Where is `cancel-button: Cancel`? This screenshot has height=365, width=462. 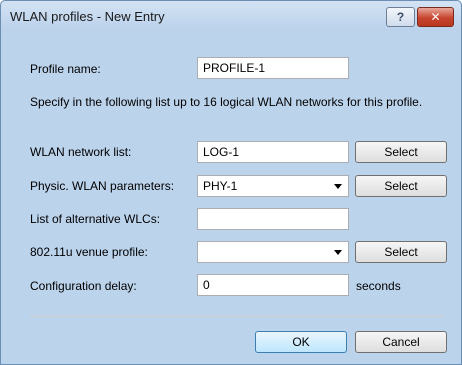
cancel-button: Cancel is located at coordinates (401, 342).